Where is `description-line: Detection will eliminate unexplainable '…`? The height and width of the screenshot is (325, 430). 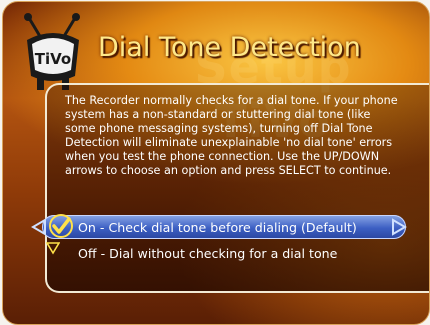 description-line: Detection will eliminate unexplainable '… is located at coordinates (229, 142).